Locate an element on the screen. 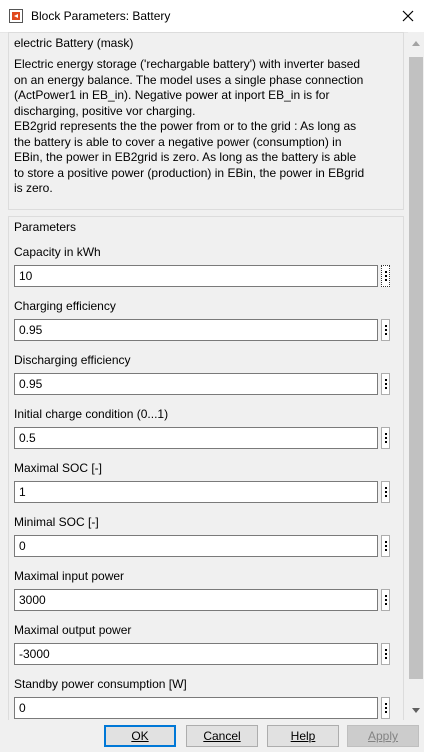 The image size is (424, 752). capacity-label: Capacity in kWh is located at coordinates (57, 252).